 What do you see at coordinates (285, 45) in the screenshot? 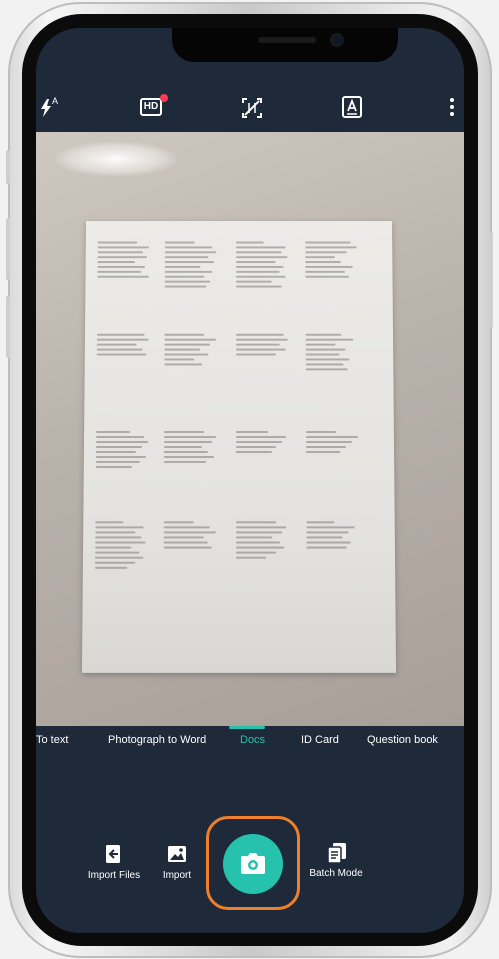
I see `notch` at bounding box center [285, 45].